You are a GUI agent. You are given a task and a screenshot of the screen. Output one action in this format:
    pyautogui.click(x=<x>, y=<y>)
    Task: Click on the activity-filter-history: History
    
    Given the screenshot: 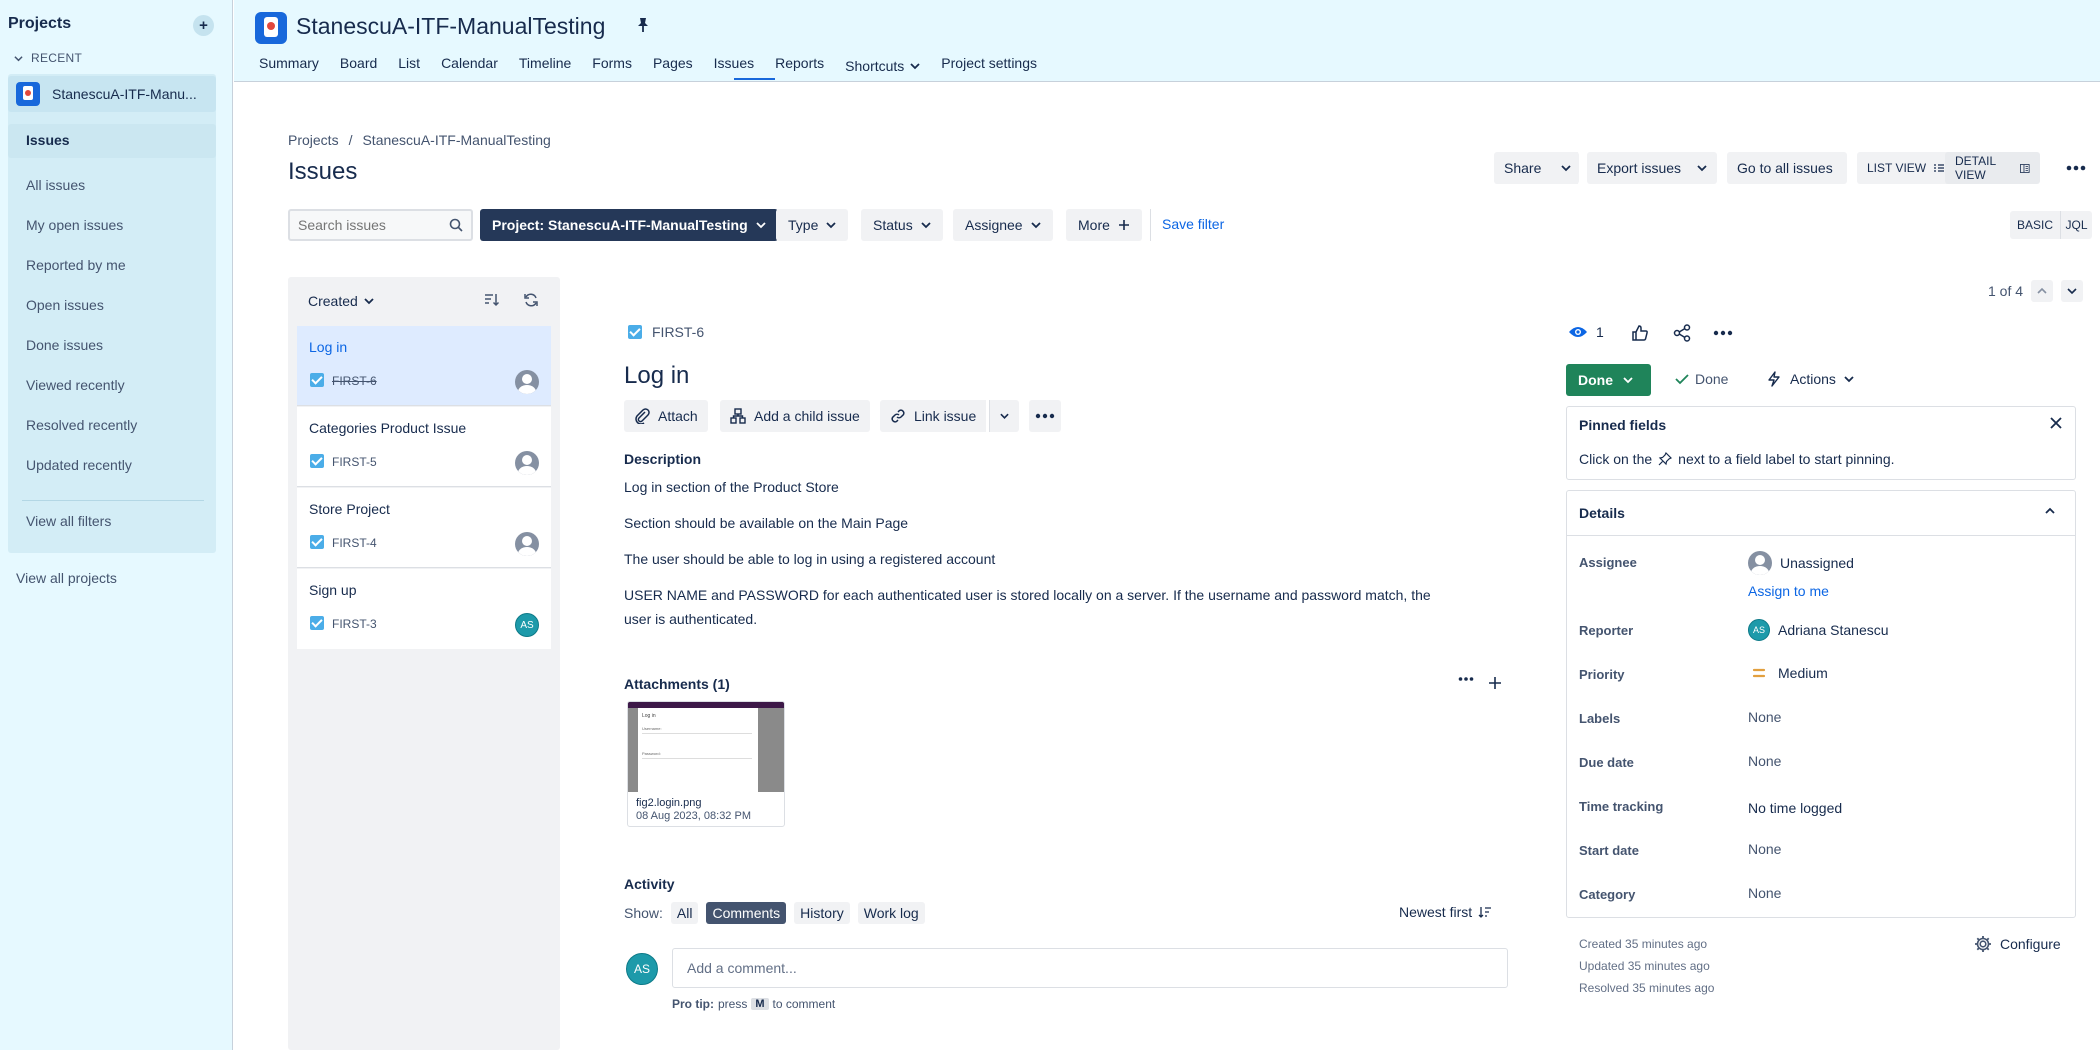 What is the action you would take?
    pyautogui.click(x=822, y=913)
    